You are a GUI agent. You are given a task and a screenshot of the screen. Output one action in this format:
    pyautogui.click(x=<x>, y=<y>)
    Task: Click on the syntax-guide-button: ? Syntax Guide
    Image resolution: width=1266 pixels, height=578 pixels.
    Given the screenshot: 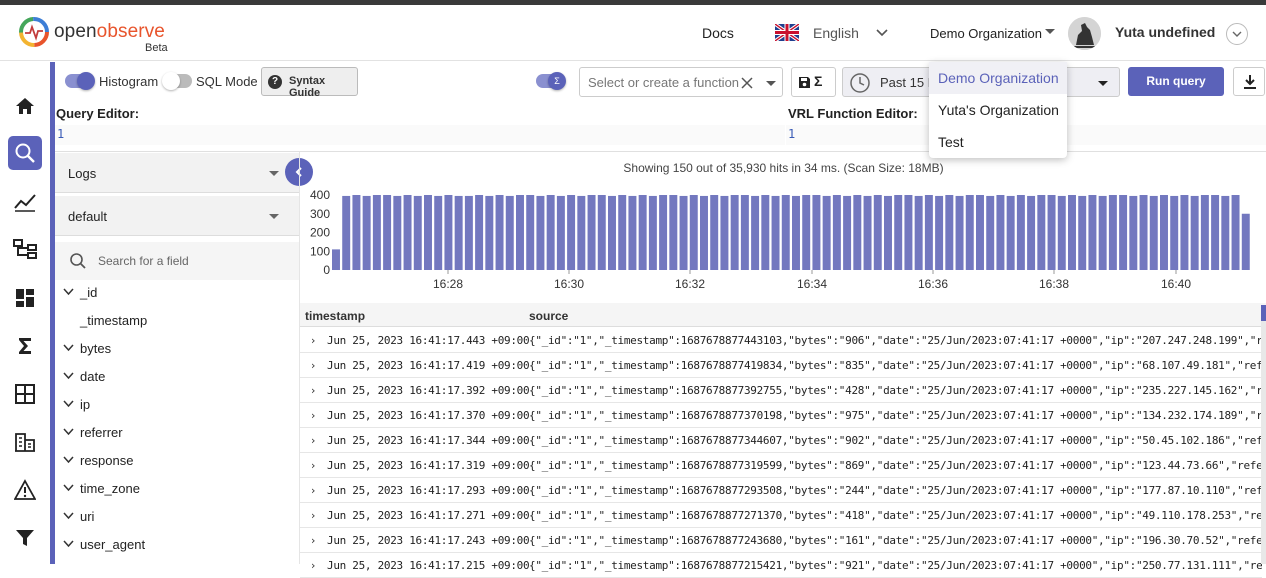 What is the action you would take?
    pyautogui.click(x=309, y=83)
    